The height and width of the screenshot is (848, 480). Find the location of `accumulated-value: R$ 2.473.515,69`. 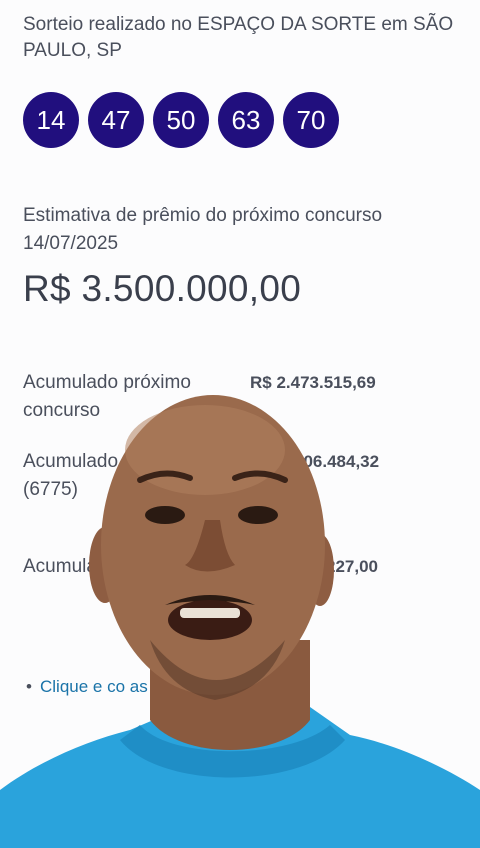

accumulated-value: R$ 2.473.515,69 is located at coordinates (313, 382).